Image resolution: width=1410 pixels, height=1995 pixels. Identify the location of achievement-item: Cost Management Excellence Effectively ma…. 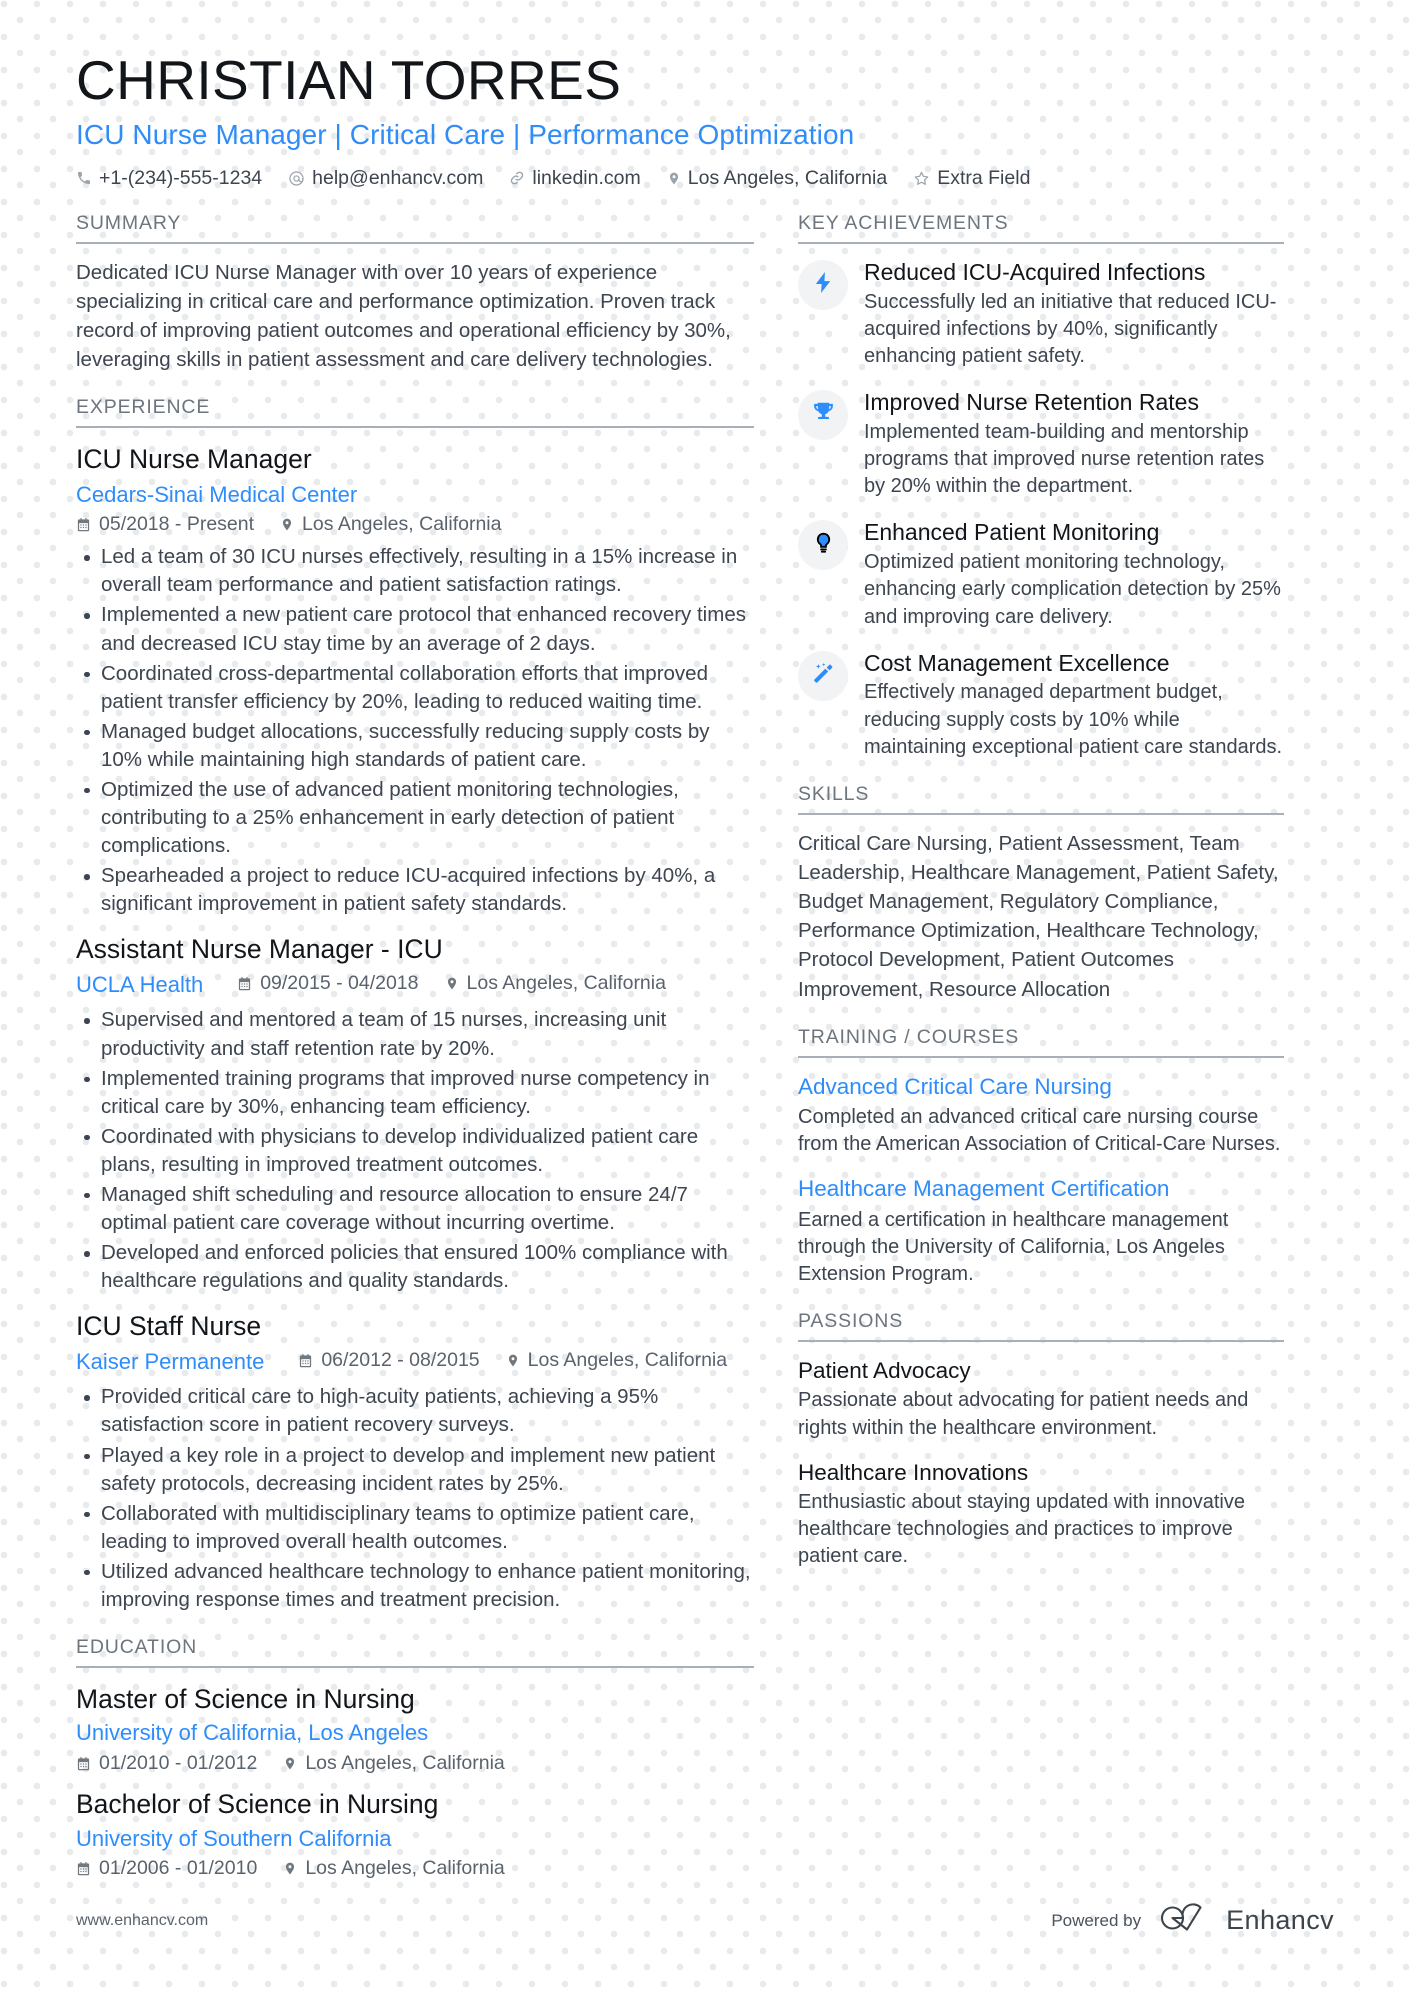
(1041, 705).